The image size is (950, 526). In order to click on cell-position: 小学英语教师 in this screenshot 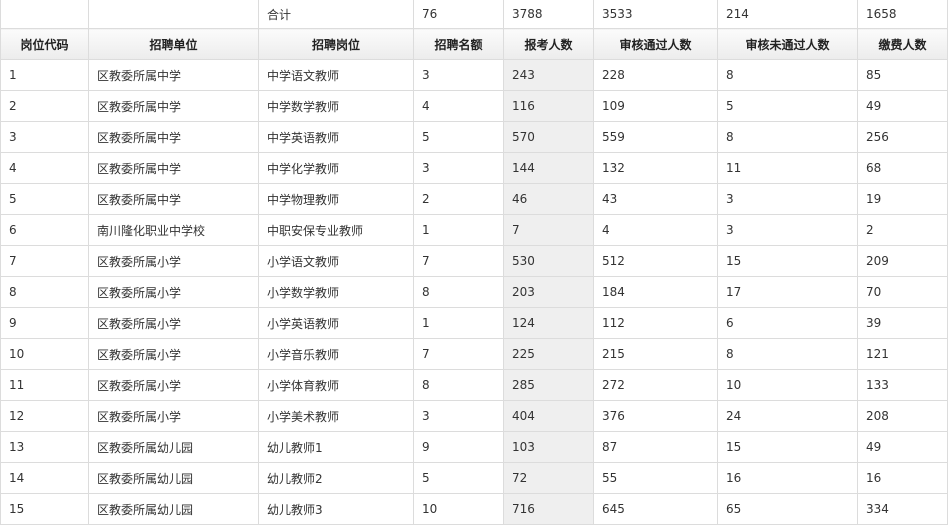, I will do `click(336, 323)`.